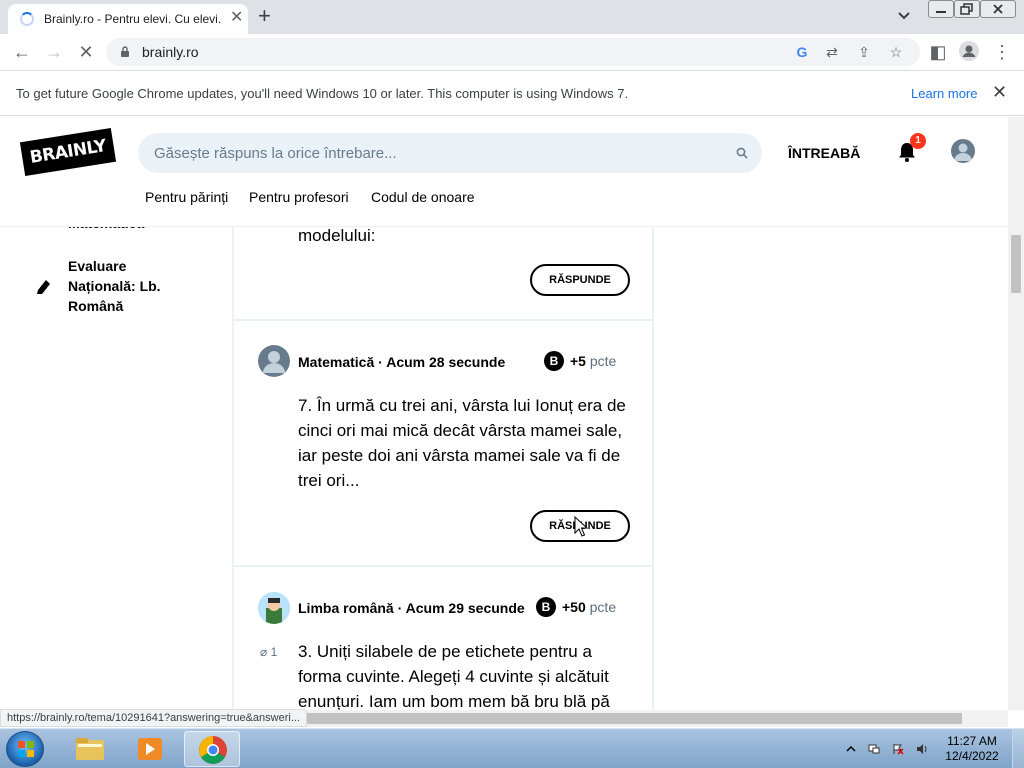  What do you see at coordinates (133, 19) in the screenshot?
I see `tab-title: Brainly.ro - Pentru elevi. Cu elevi.` at bounding box center [133, 19].